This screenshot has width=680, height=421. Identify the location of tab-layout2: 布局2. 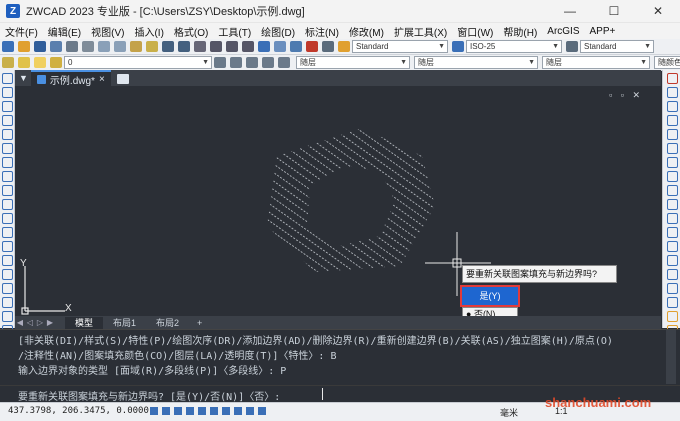
(168, 322).